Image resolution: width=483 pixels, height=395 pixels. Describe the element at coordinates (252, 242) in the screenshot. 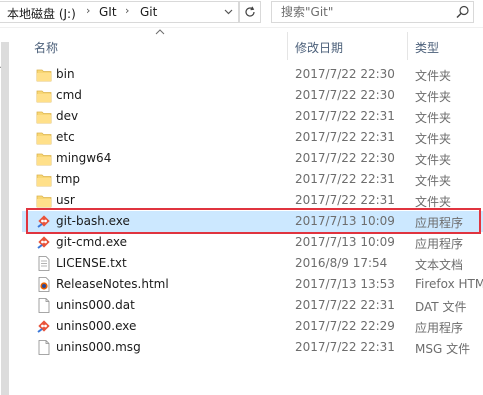

I see `file-row: git-cmd.exe 2017/7/13 10:09 应用程序` at that location.